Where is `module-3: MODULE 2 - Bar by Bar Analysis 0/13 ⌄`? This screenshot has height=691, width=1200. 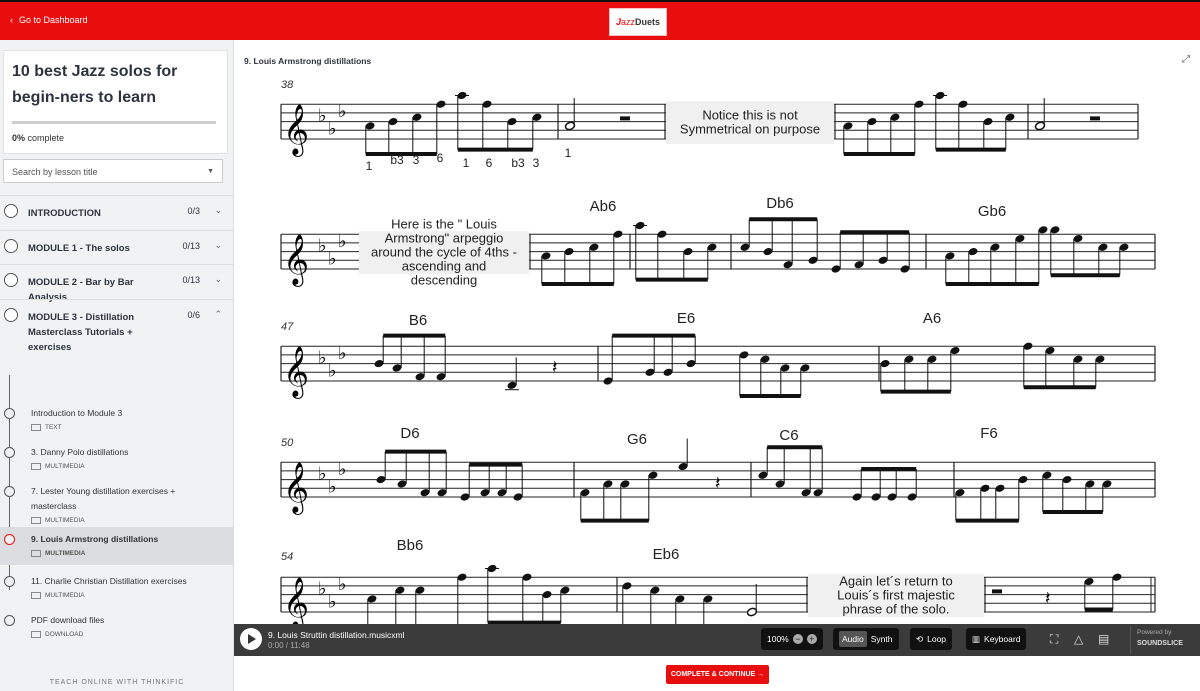
module-3: MODULE 2 - Bar by Bar Analysis 0/13 ⌄ is located at coordinates (117, 283).